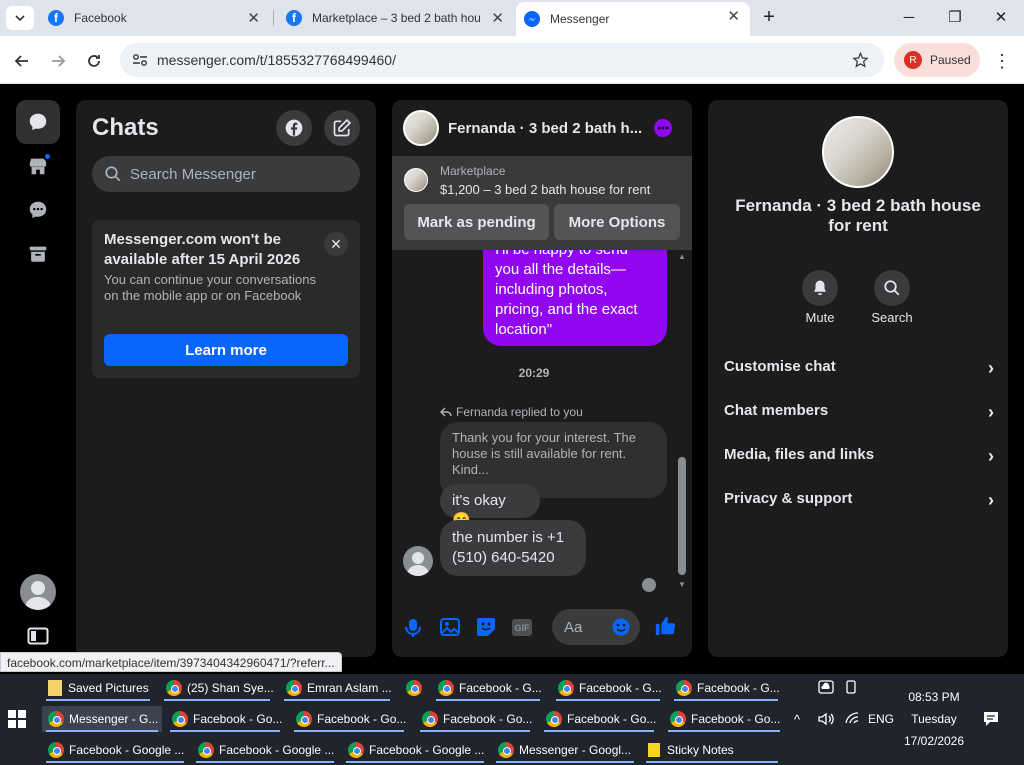 The image size is (1024, 765). Describe the element at coordinates (826, 688) in the screenshot. I see `onedrive-icon` at that location.